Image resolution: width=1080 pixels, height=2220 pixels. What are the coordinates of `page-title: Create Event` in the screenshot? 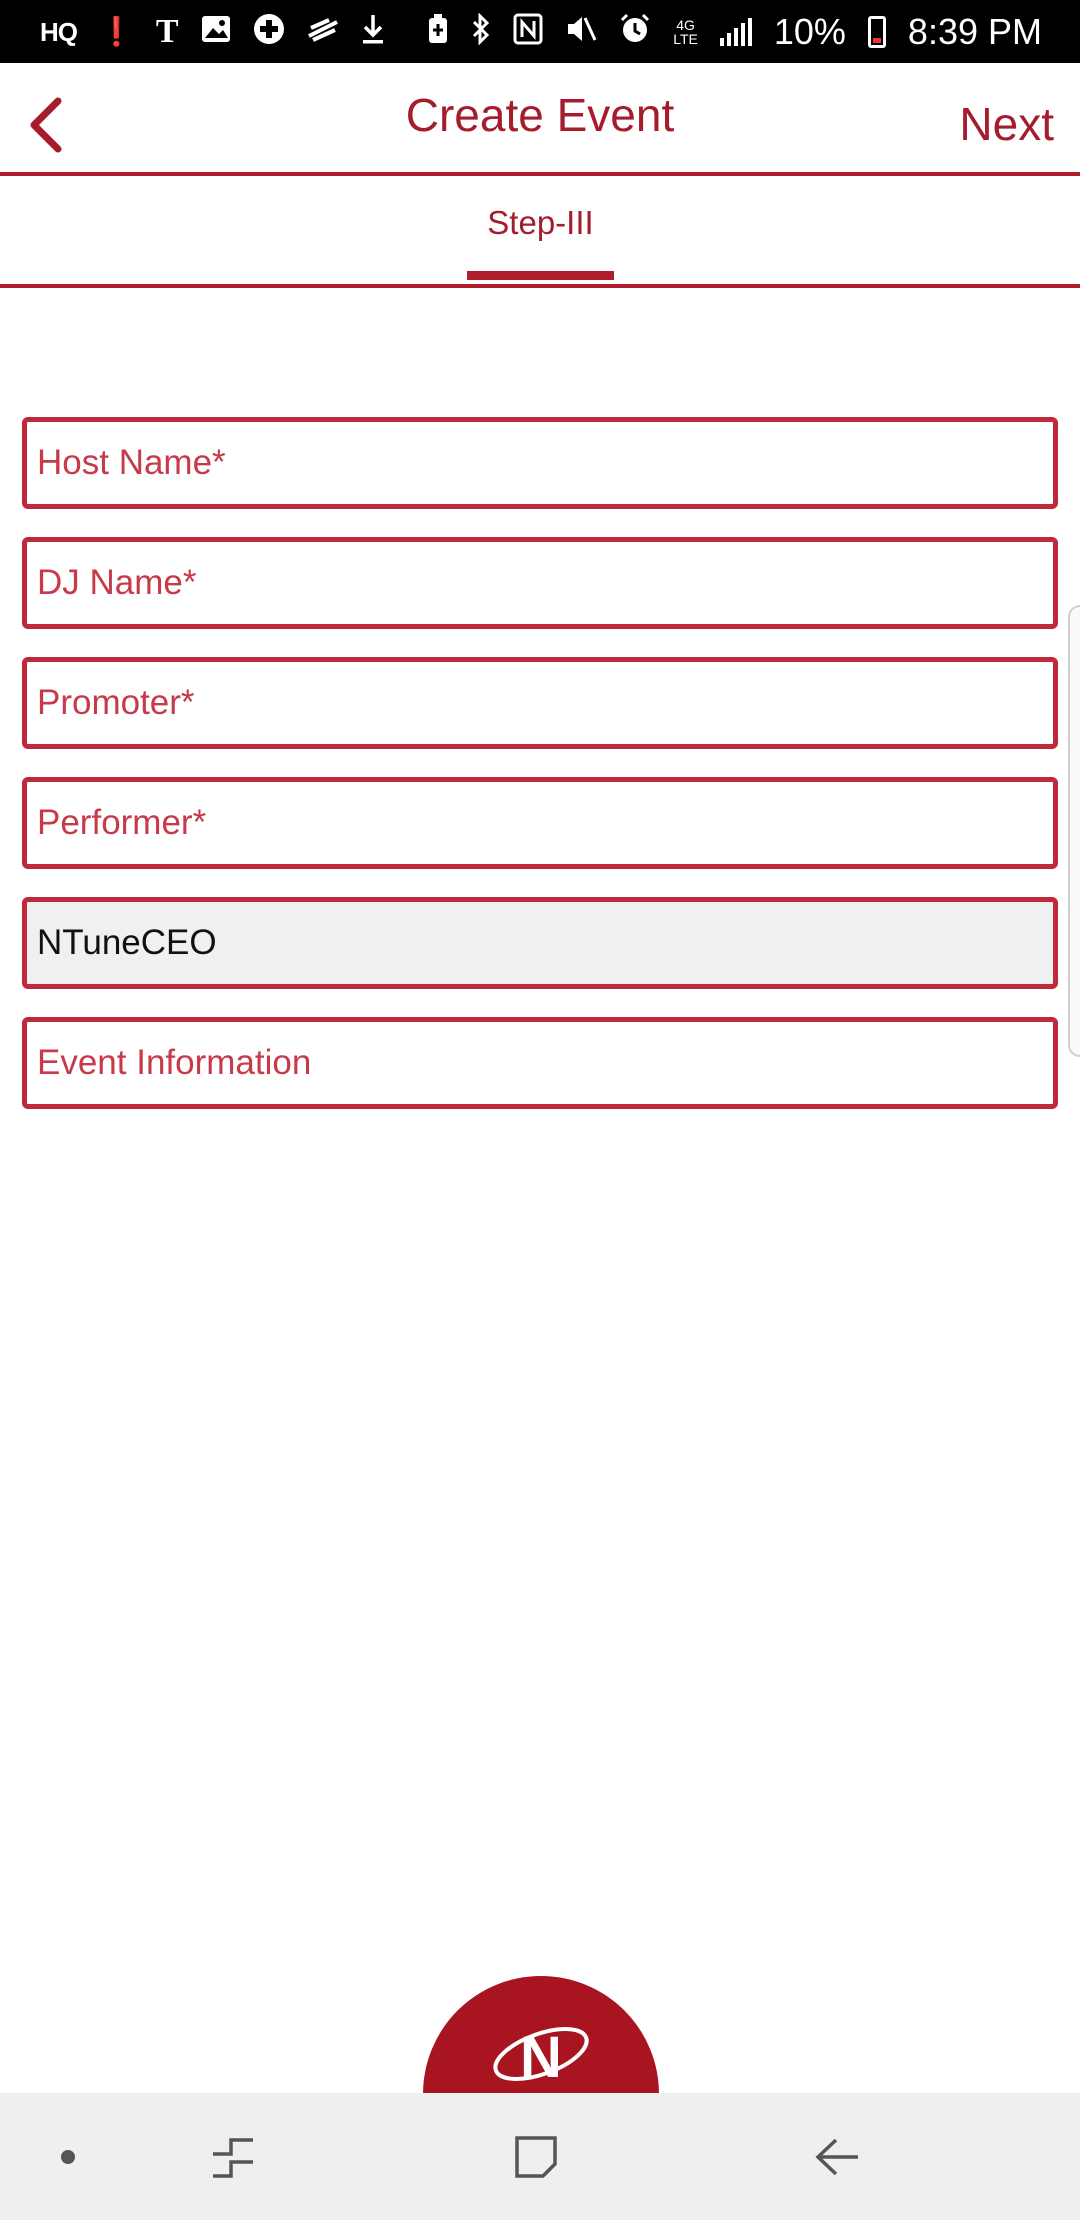 It's located at (540, 115).